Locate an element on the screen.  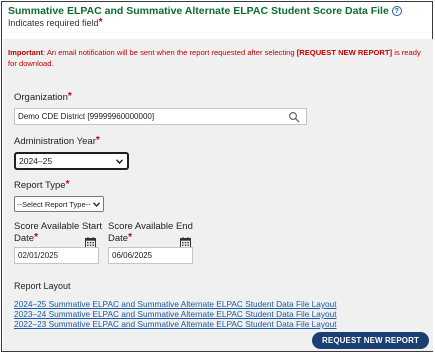
admin-year-label-text: Administration Year is located at coordinates (55, 141).